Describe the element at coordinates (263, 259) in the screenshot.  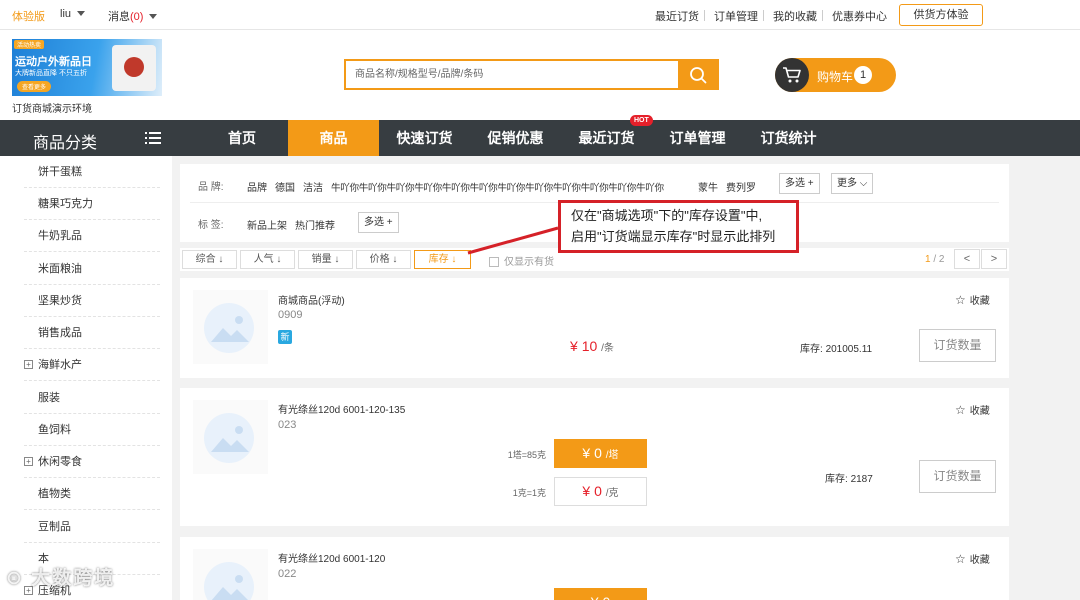
I see `sort-label: 人气` at that location.